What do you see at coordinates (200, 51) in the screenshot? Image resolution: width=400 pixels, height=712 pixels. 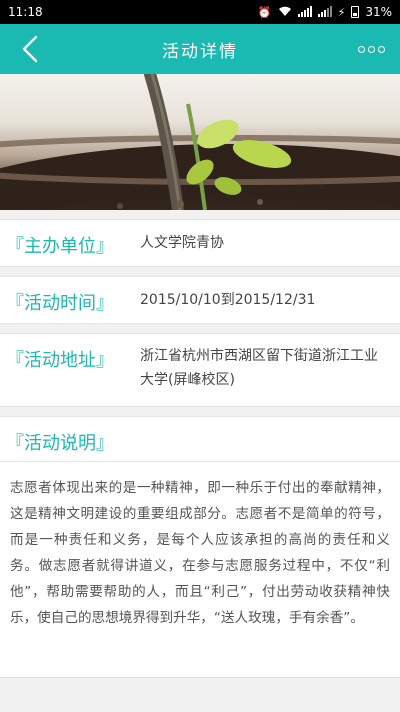 I see `page-title: 活动详情` at bounding box center [200, 51].